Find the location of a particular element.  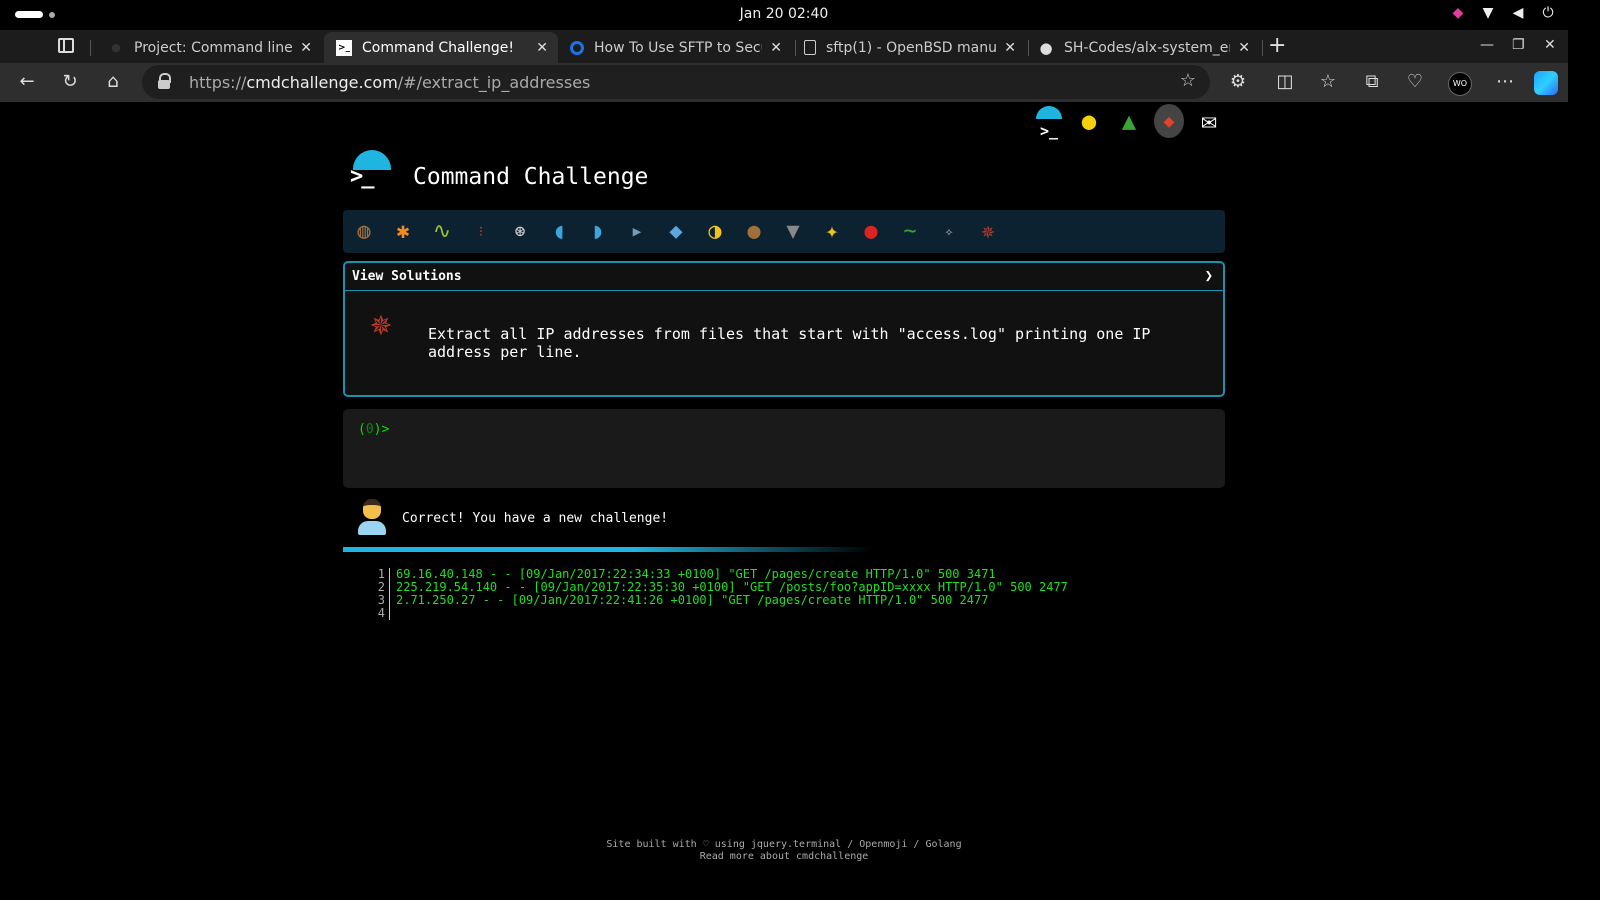

line-text is located at coordinates (393, 613).